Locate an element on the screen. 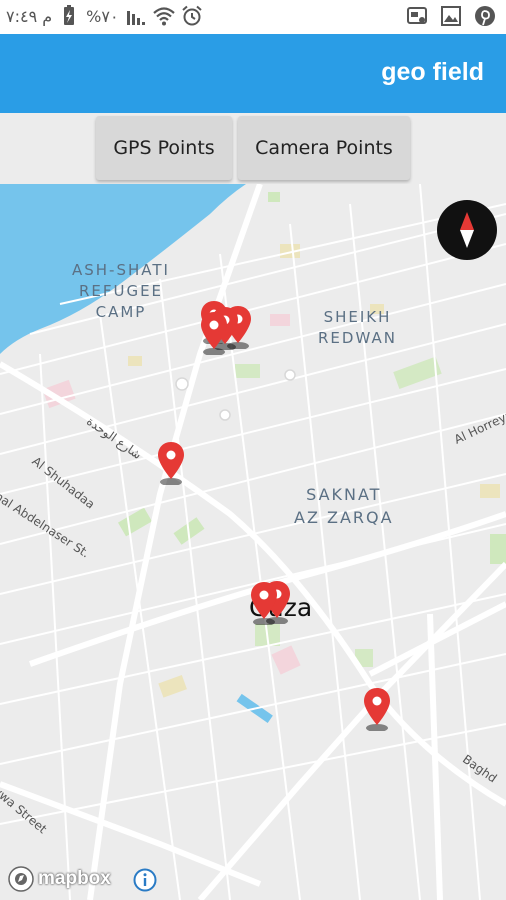 This screenshot has height=900, width=506. wifi-icon is located at coordinates (163, 16).